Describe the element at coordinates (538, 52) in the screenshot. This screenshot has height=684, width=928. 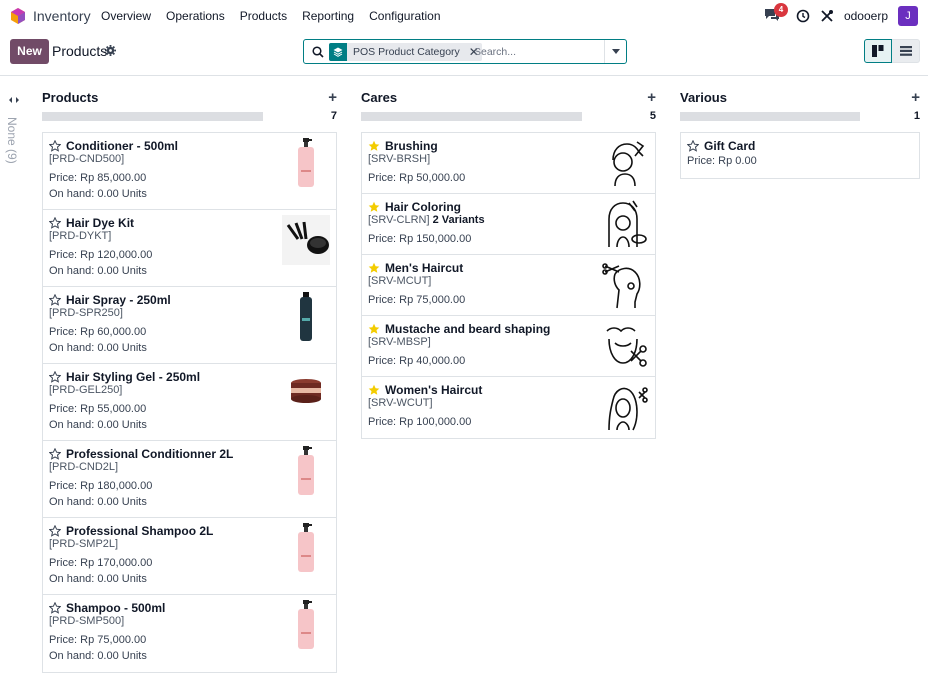
I see `search-input` at that location.